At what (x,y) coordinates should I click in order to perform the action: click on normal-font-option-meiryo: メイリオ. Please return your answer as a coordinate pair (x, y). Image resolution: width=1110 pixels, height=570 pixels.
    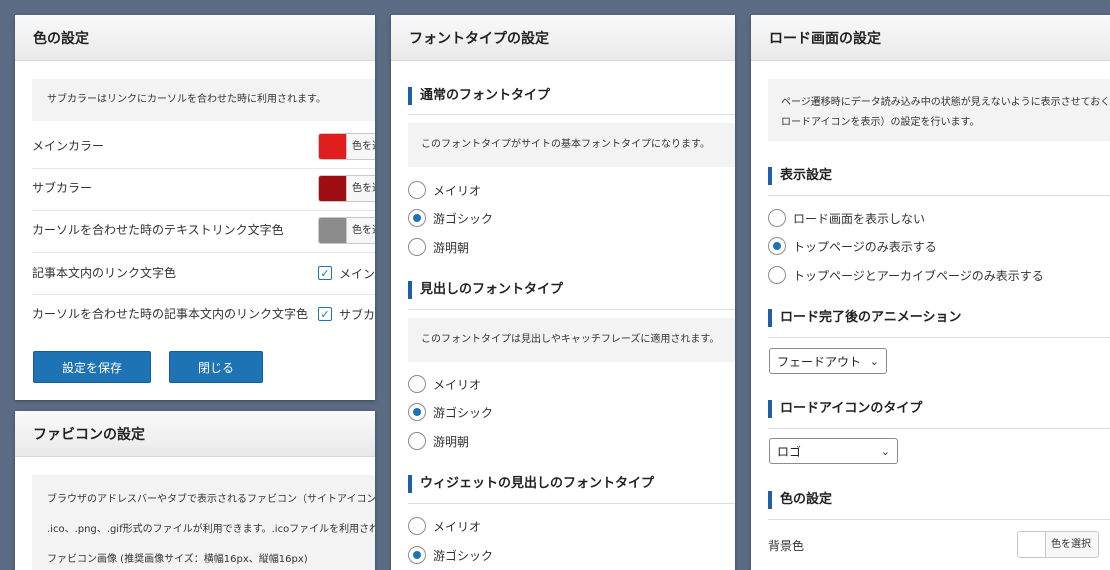
    Looking at the image, I should click on (444, 190).